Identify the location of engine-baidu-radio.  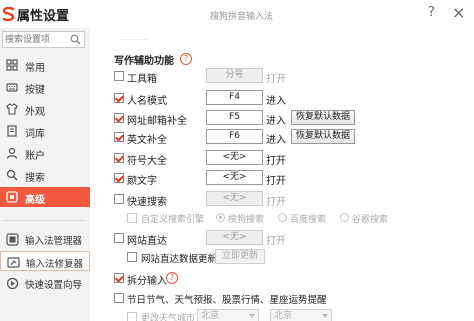
(282, 217).